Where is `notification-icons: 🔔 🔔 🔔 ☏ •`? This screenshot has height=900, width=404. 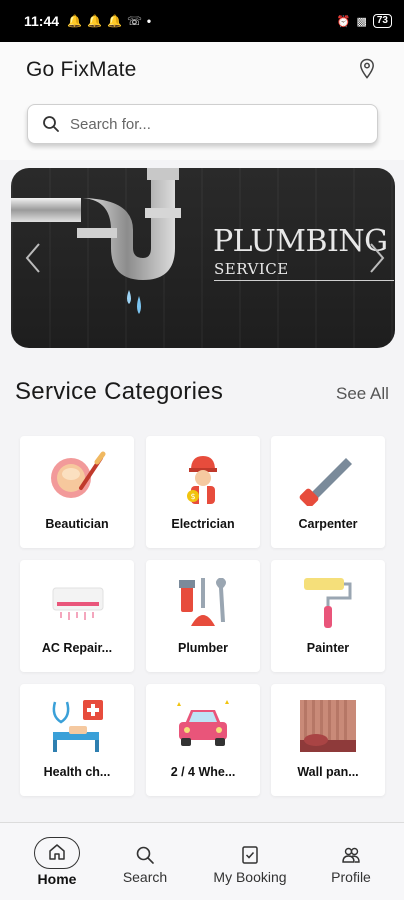 notification-icons: 🔔 🔔 🔔 ☏ • is located at coordinates (109, 21).